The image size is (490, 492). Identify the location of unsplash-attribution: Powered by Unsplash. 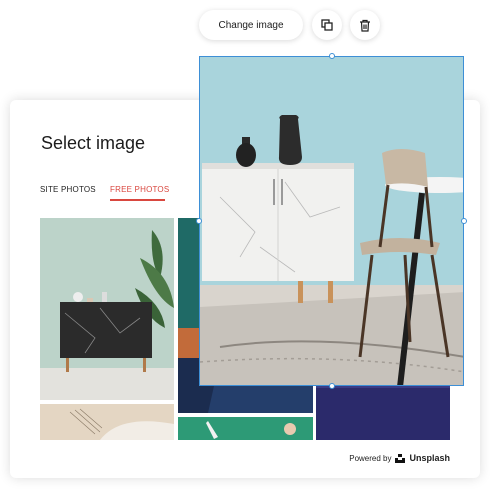
(399, 458).